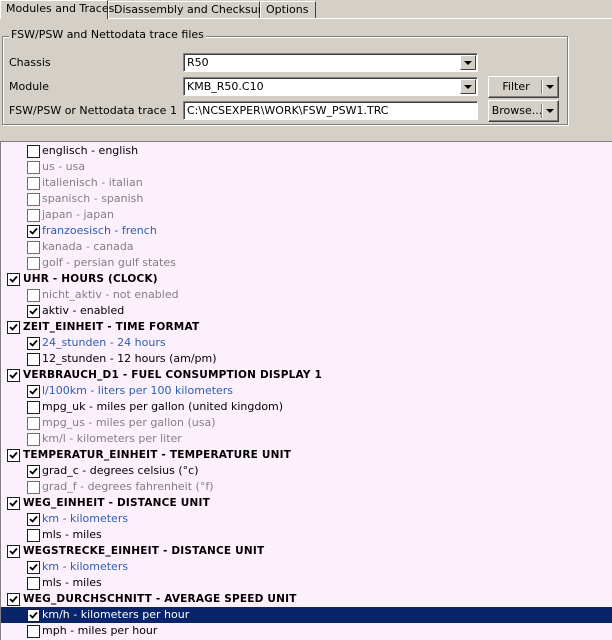 The width and height of the screenshot is (612, 640). What do you see at coordinates (110, 294) in the screenshot?
I see `tree-row-label: nicht_aktiv - not enabled` at bounding box center [110, 294].